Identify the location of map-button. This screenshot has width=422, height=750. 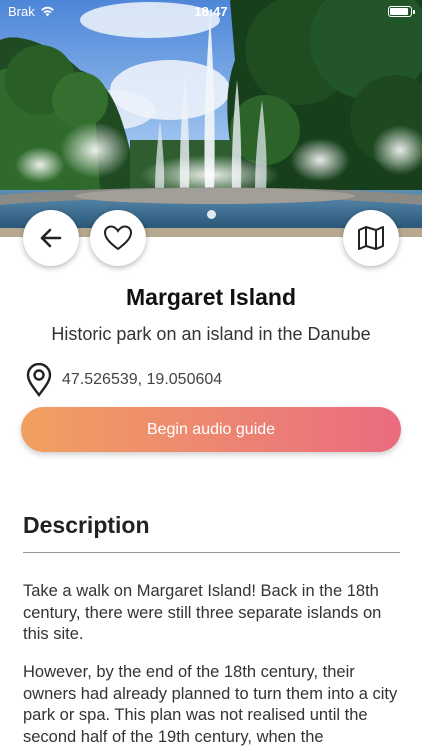
(371, 238).